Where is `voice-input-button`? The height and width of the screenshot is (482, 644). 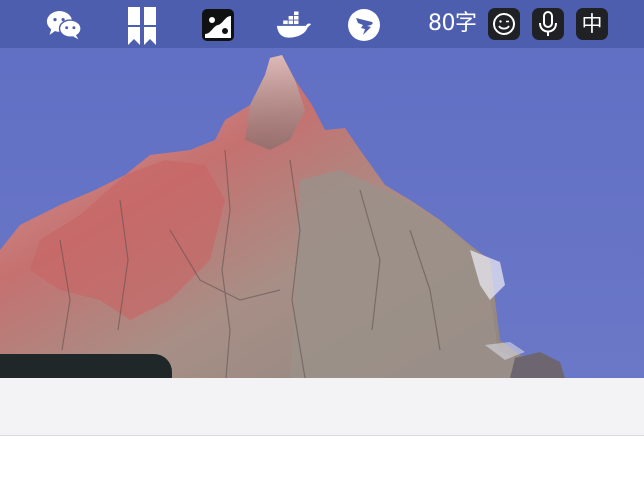
voice-input-button is located at coordinates (548, 24).